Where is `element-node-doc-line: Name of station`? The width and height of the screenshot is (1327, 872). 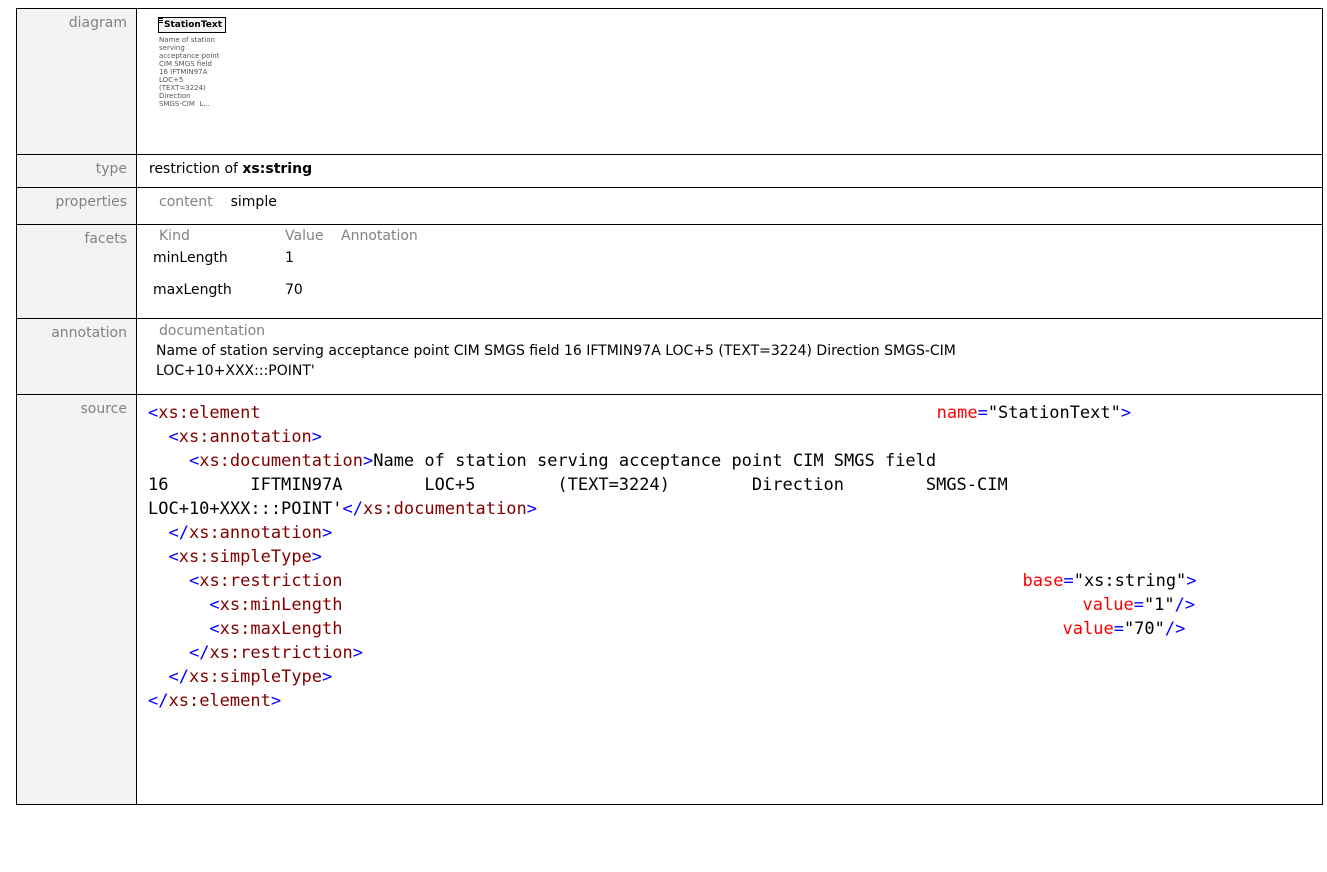
element-node-doc-line: Name of station is located at coordinates (187, 40).